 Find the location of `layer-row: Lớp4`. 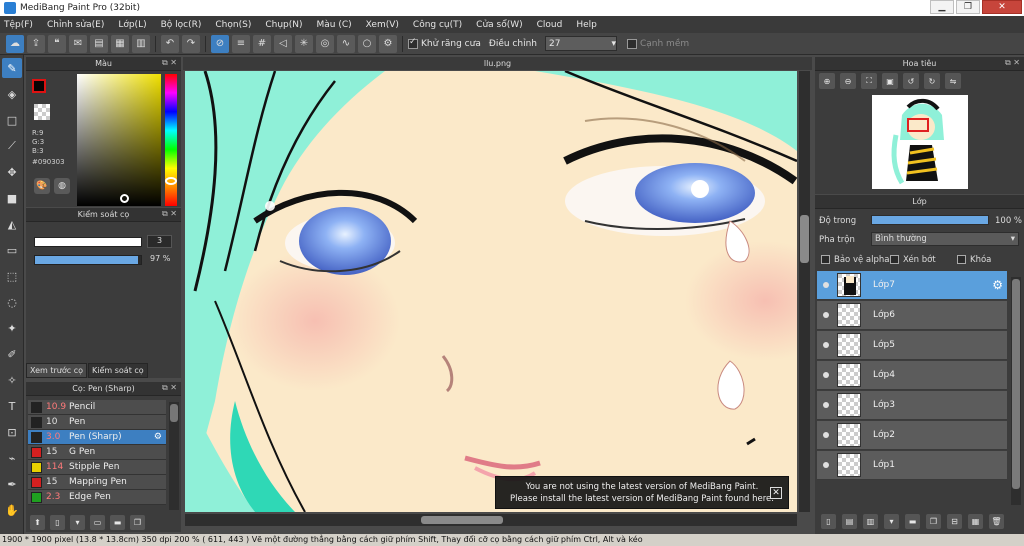

layer-row: Lớp4 is located at coordinates (912, 375).